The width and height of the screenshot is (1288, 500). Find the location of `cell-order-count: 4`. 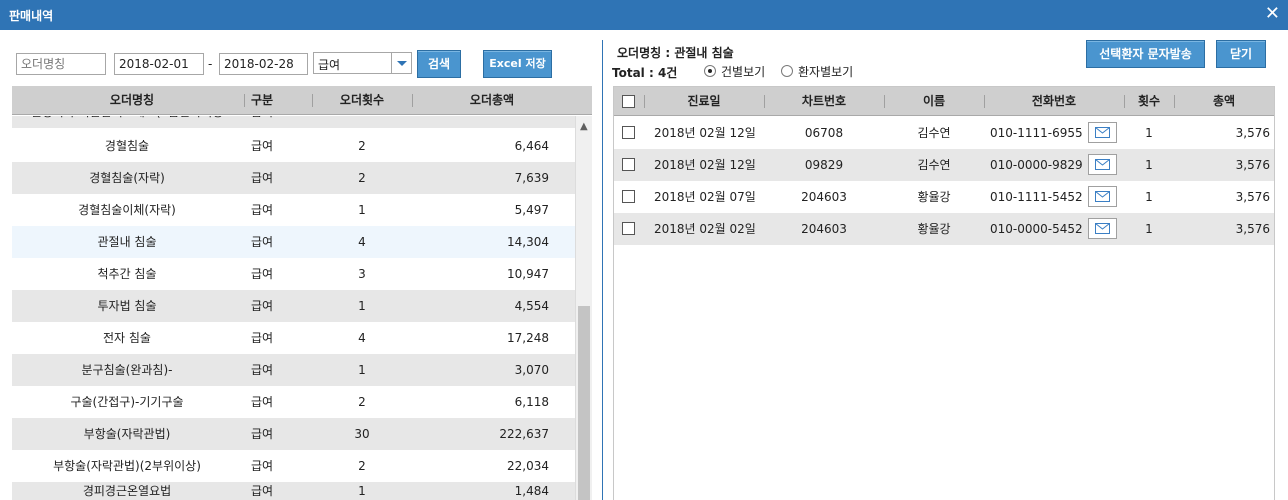

cell-order-count: 4 is located at coordinates (362, 242).